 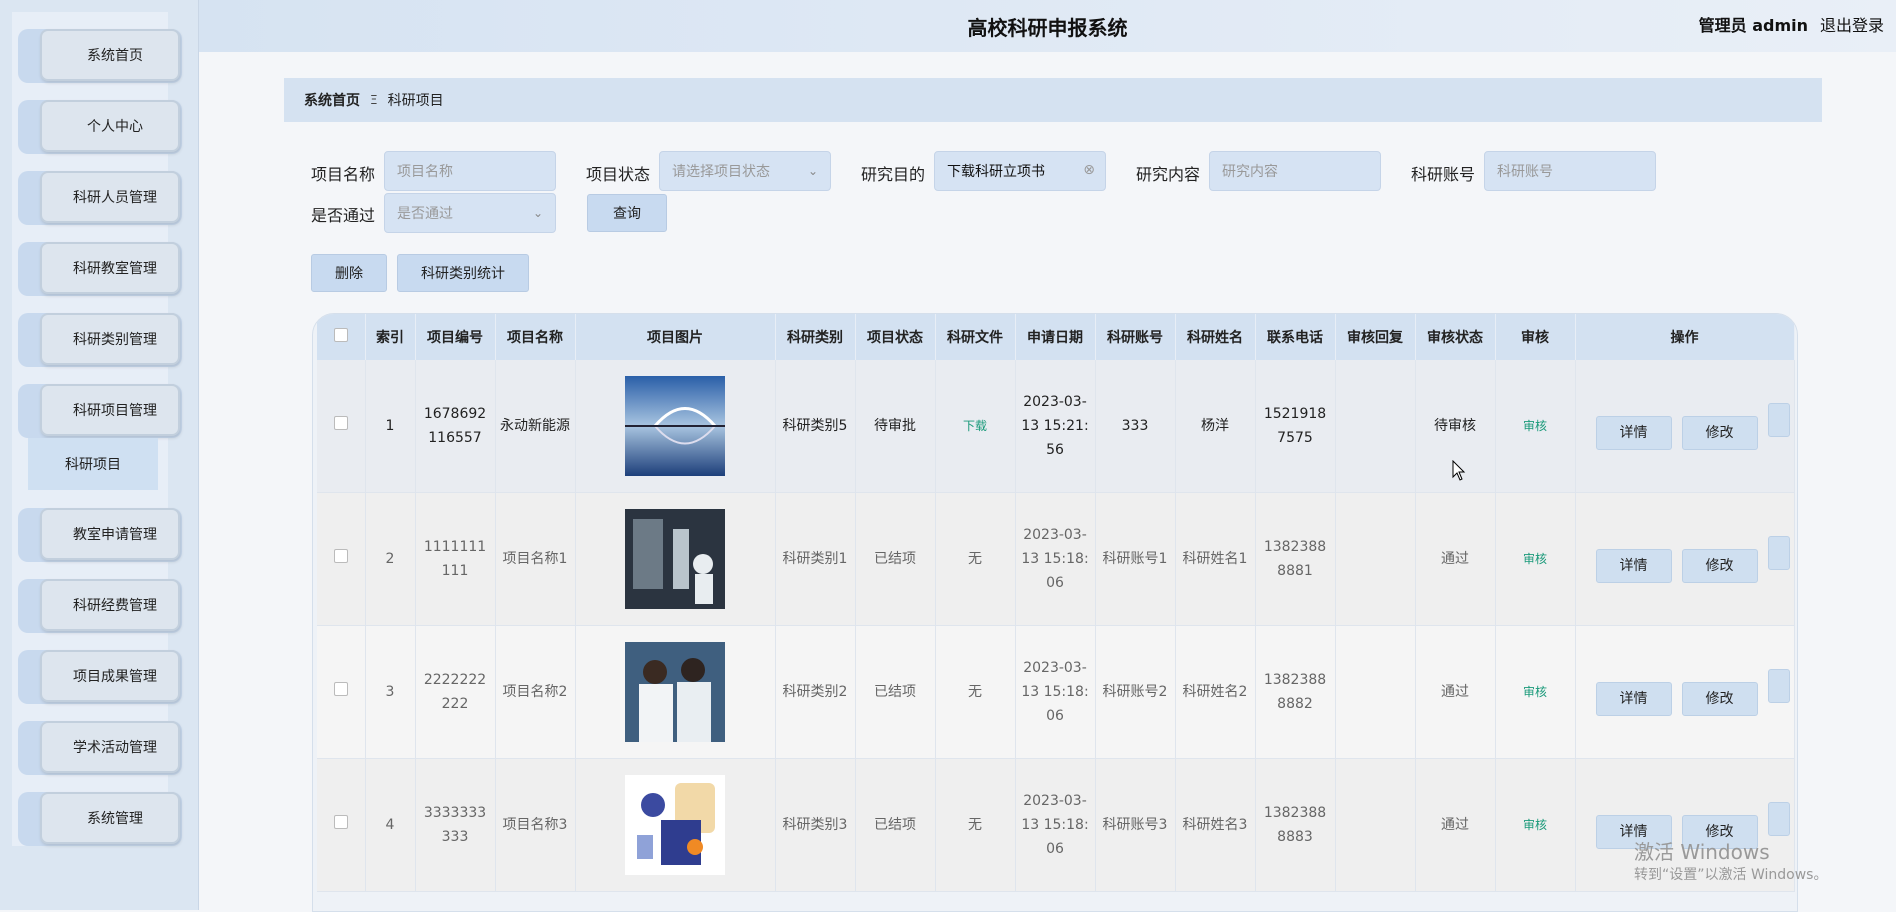 I want to click on query-button: 查询, so click(x=627, y=213).